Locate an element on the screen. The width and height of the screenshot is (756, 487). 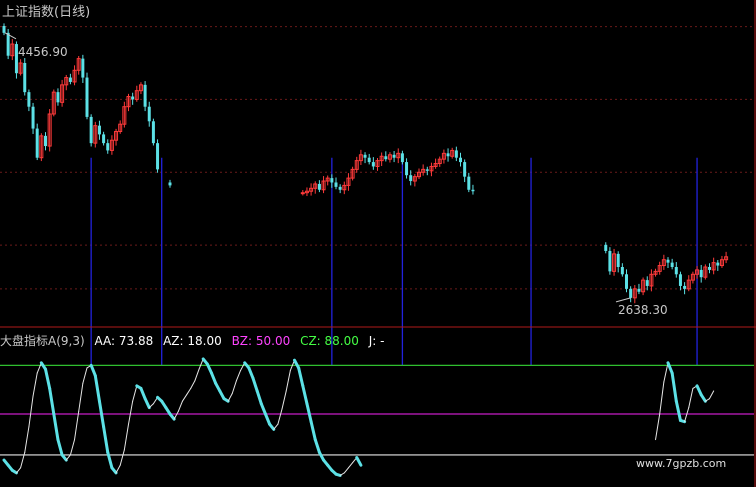
high-price-annotation: 4456.90 is located at coordinates (43, 52).